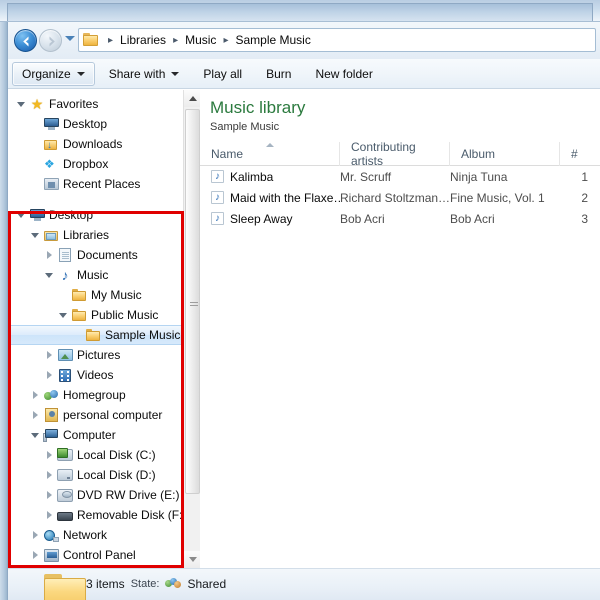 The width and height of the screenshot is (600, 600). Describe the element at coordinates (472, 218) in the screenshot. I see `album-cell: Bob Acri` at that location.